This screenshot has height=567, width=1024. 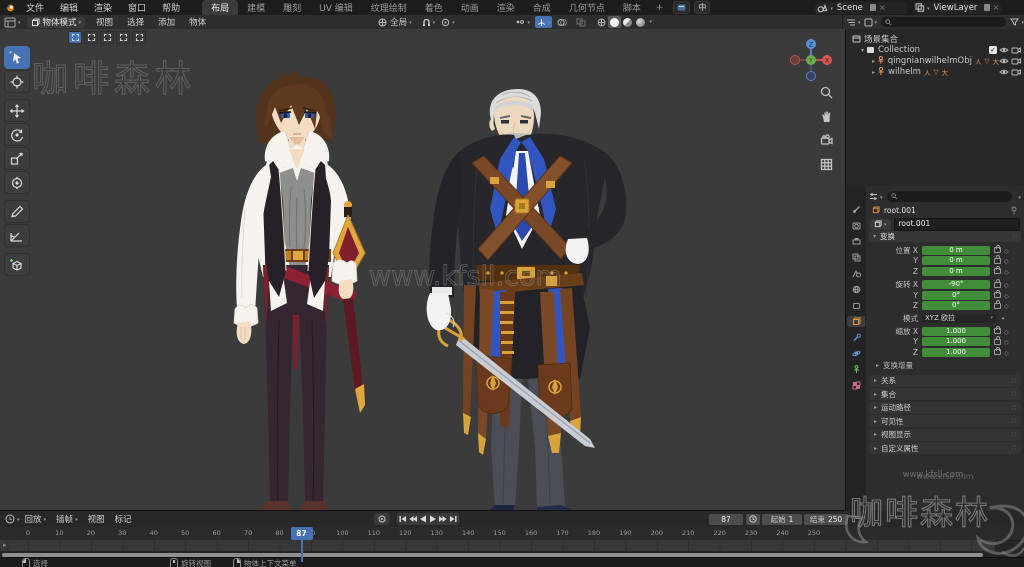 What do you see at coordinates (443, 519) in the screenshot?
I see `next-keyframe-button` at bounding box center [443, 519].